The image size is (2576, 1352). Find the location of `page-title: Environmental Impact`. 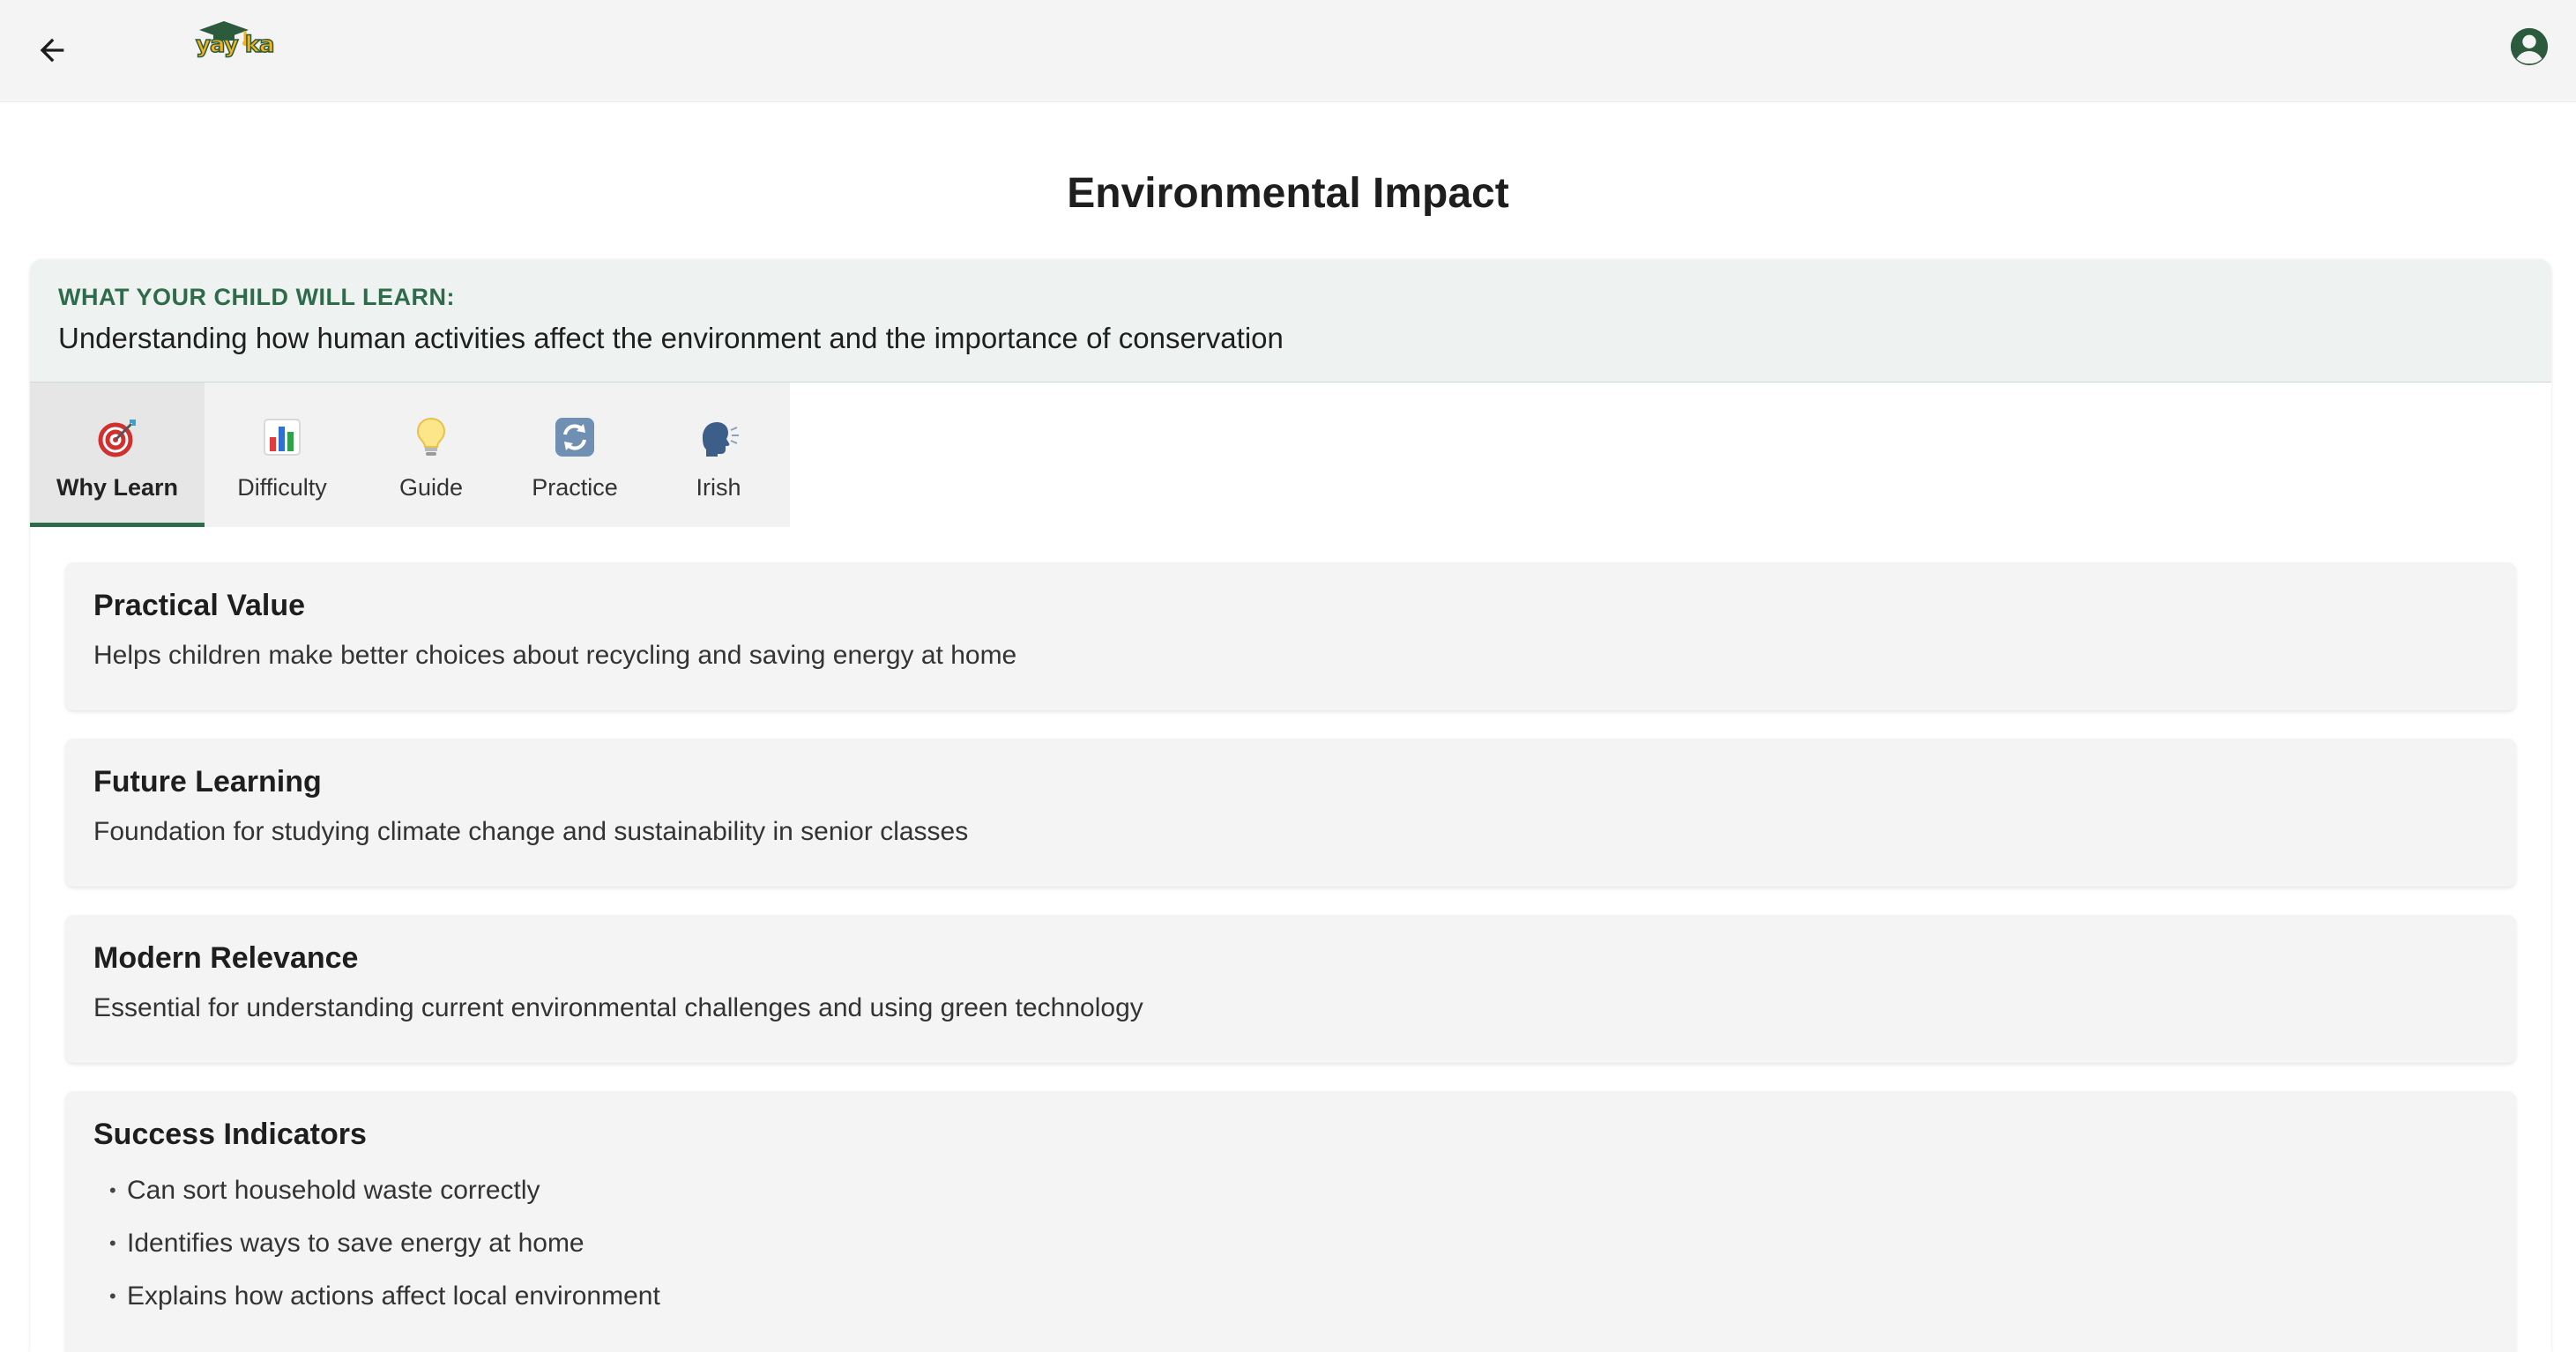

page-title: Environmental Impact is located at coordinates (1288, 193).